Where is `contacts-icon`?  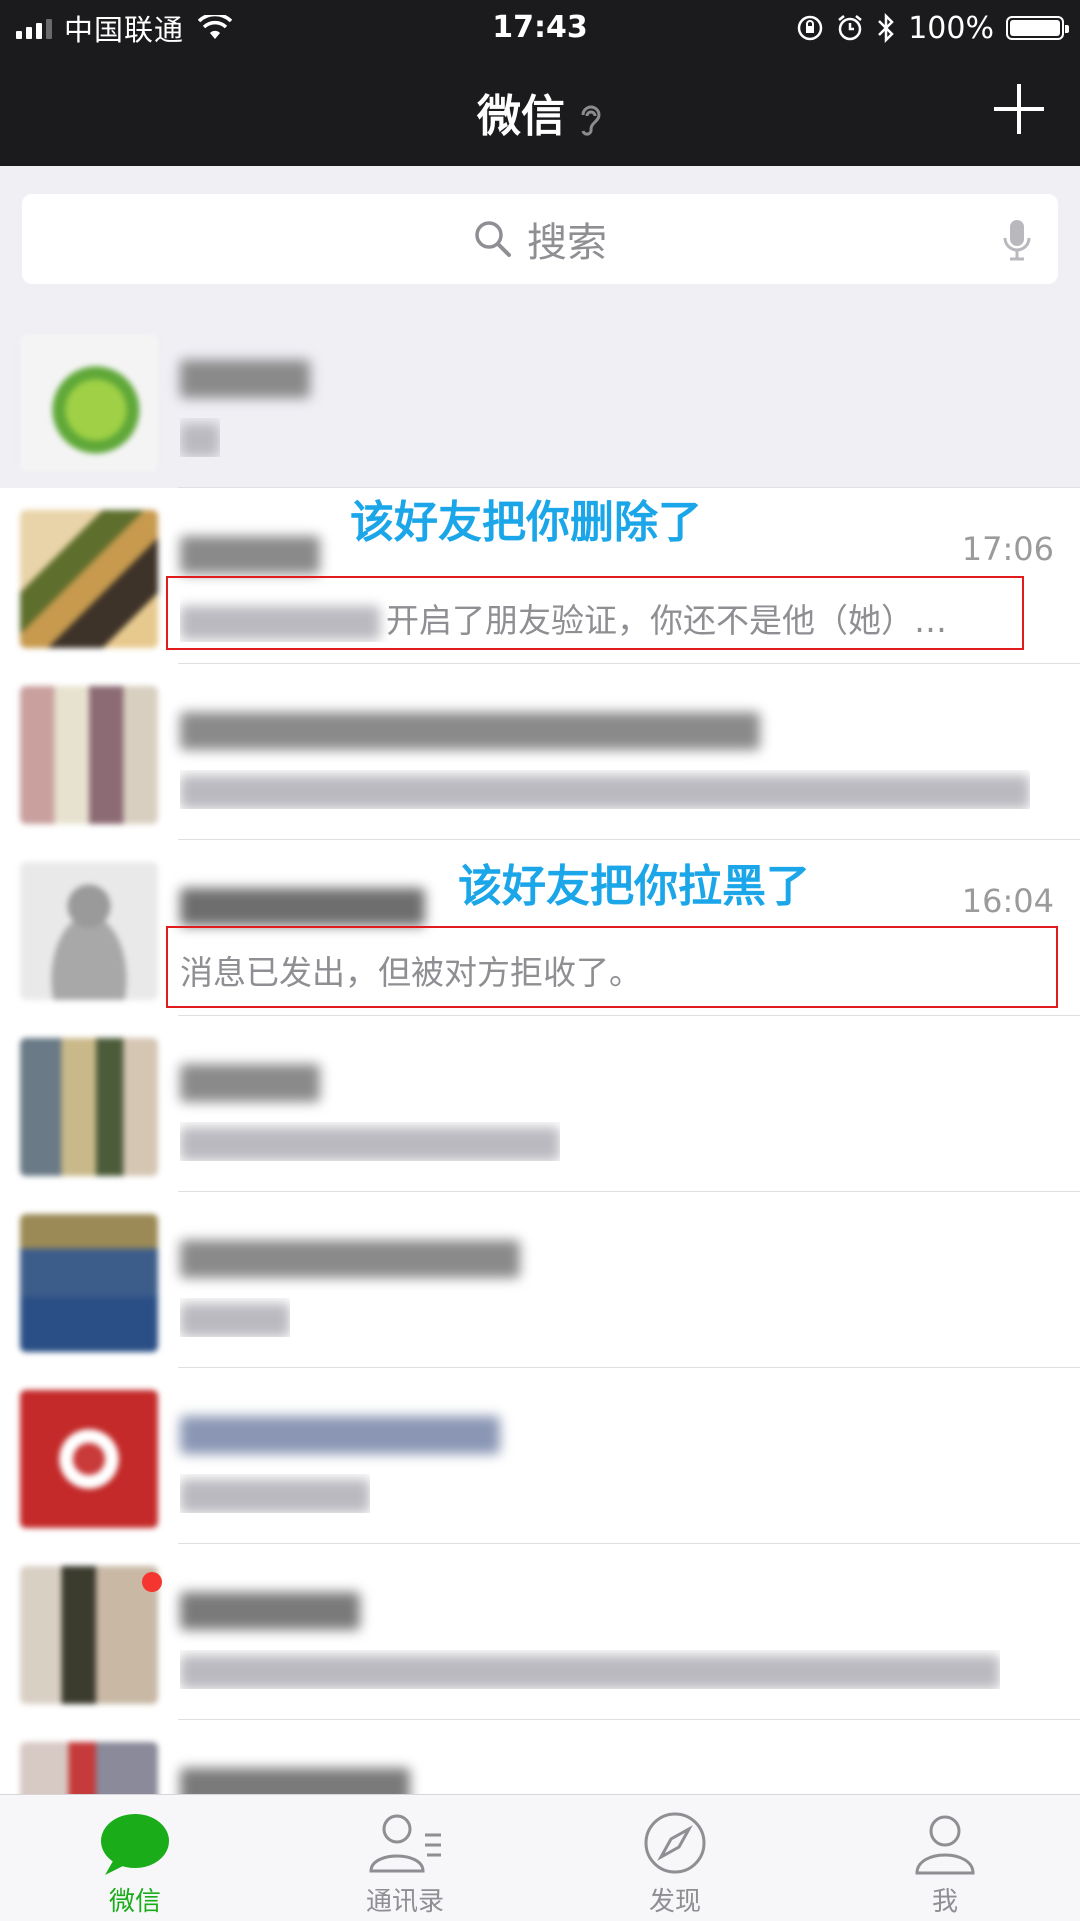
contacts-icon is located at coordinates (405, 1843).